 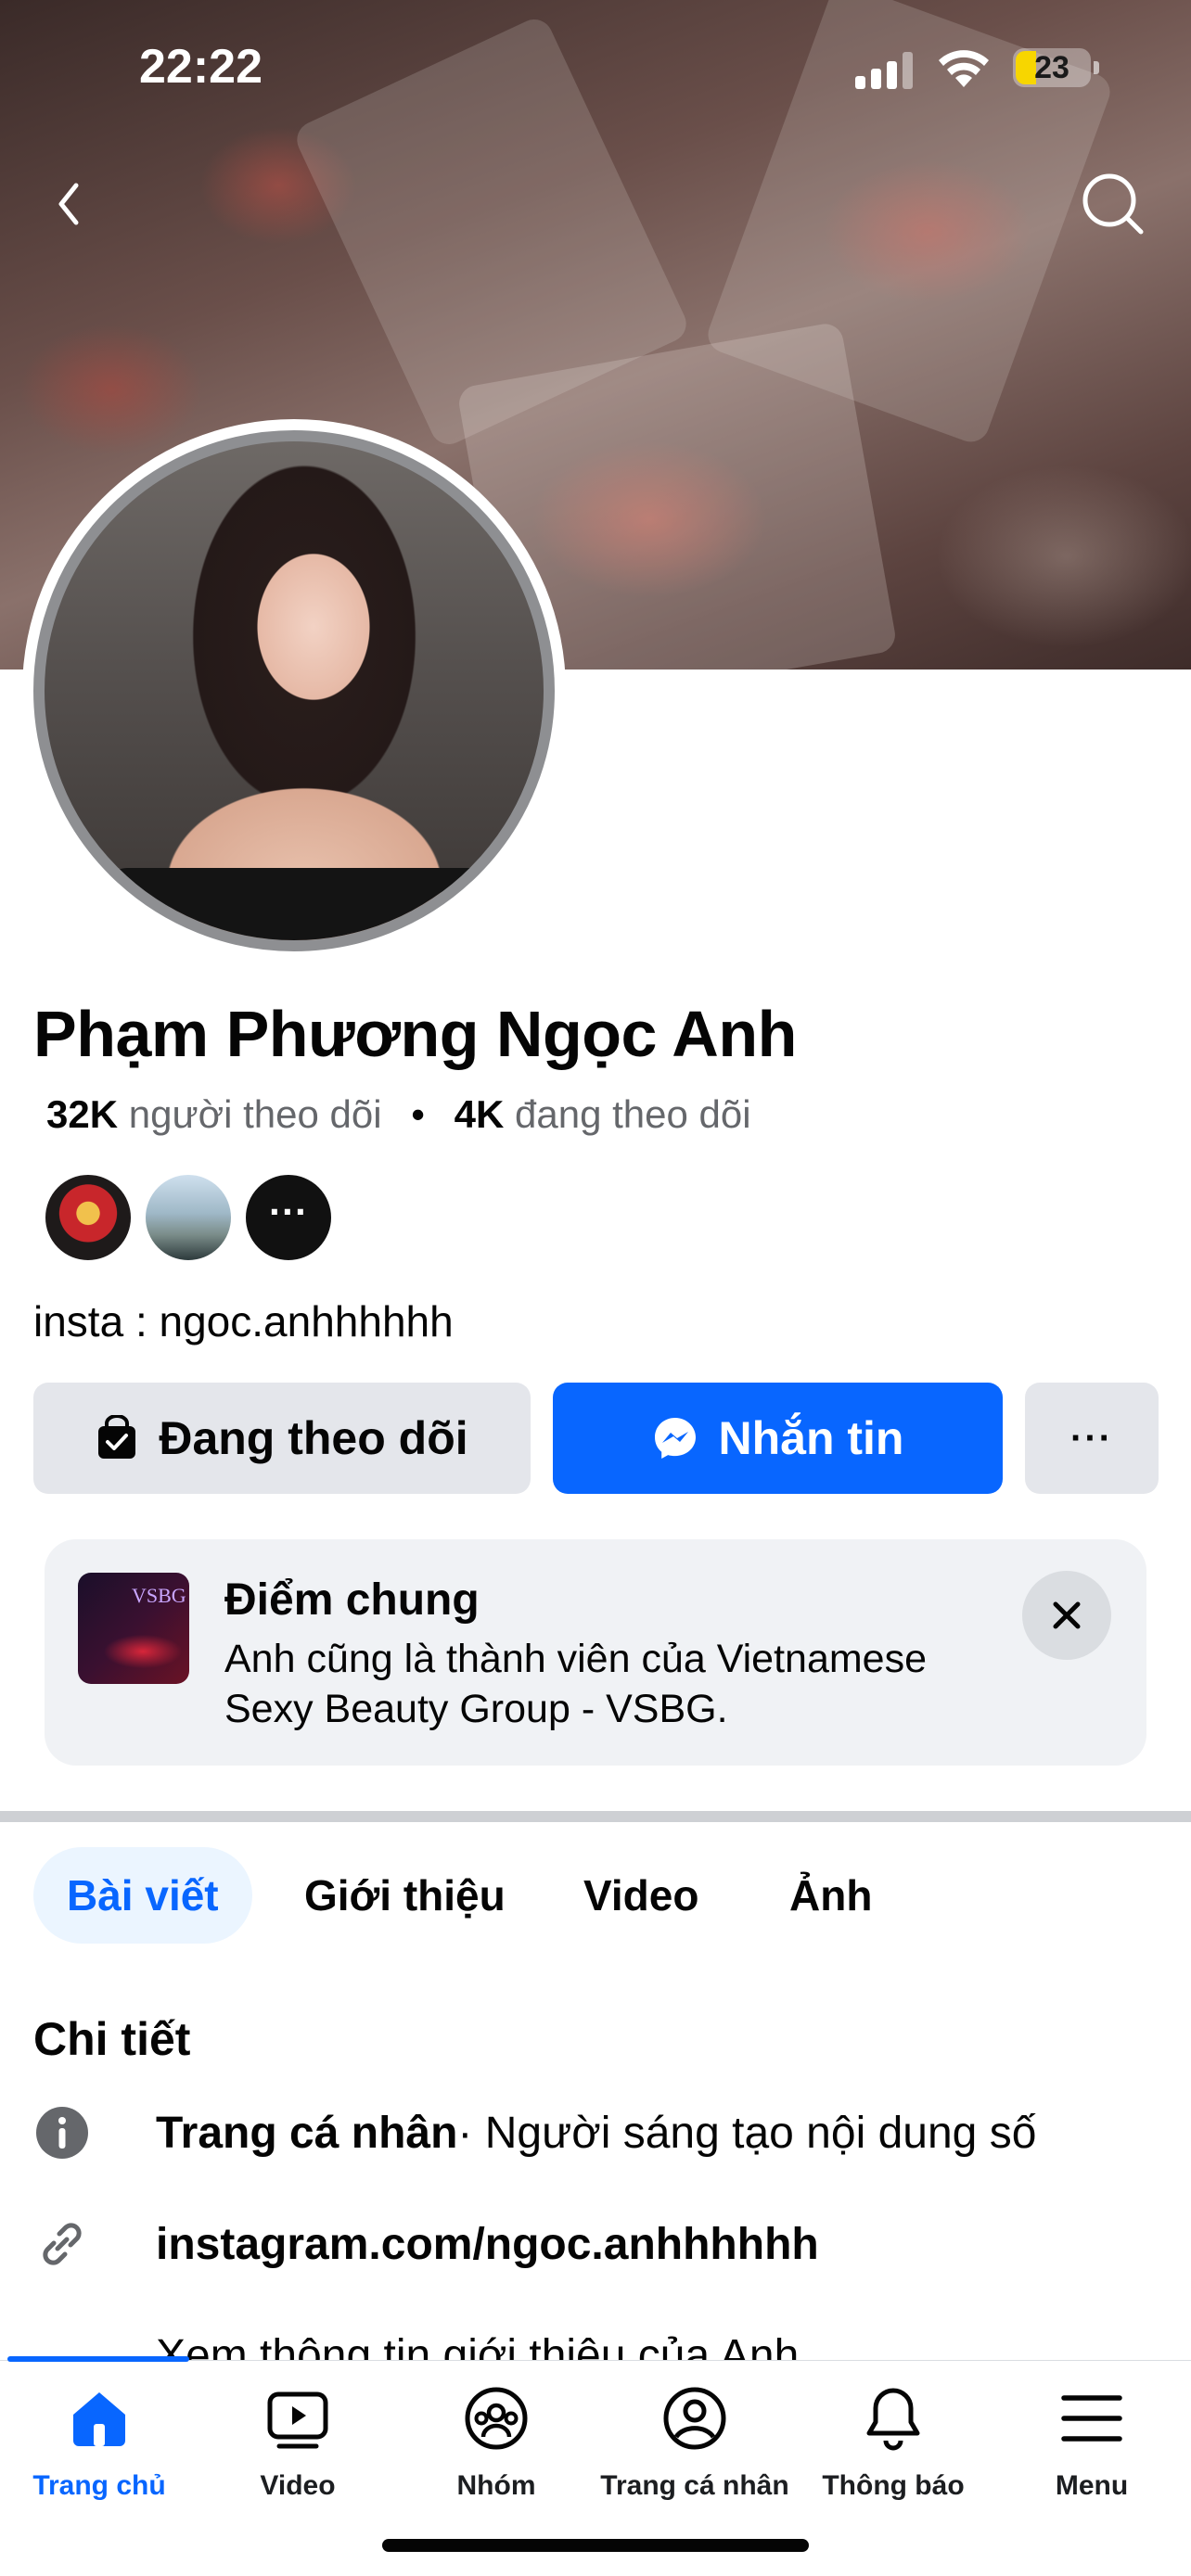 I want to click on detail-page-type-value: · Người sáng tạo nội dung số, so click(x=747, y=2133).